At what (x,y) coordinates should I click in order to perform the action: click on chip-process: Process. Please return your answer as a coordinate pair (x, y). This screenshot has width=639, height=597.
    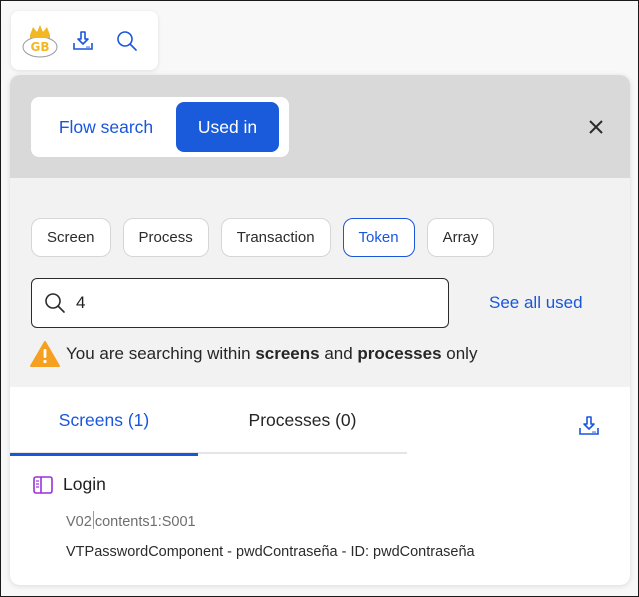
    Looking at the image, I should click on (165, 237).